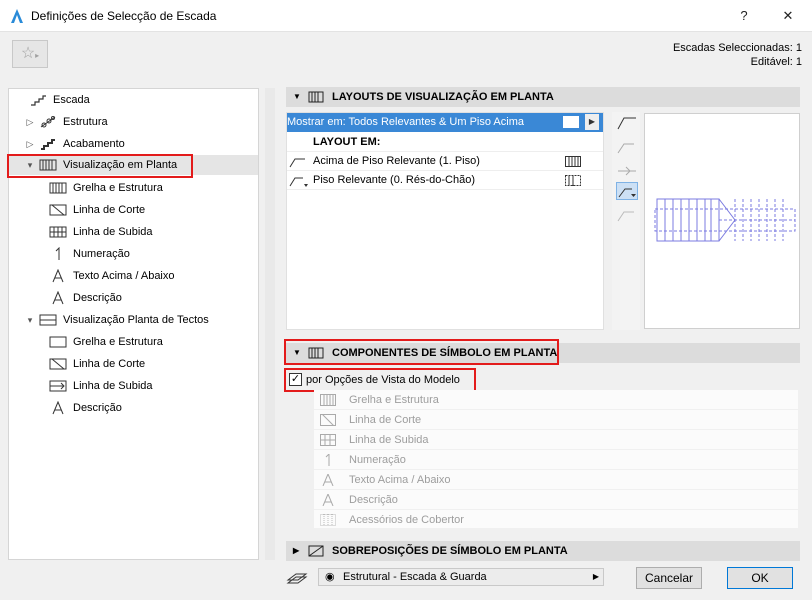  What do you see at coordinates (394, 180) in the screenshot?
I see `layout-row-label: Piso Relevante (0. Rés-do-Chão)` at bounding box center [394, 180].